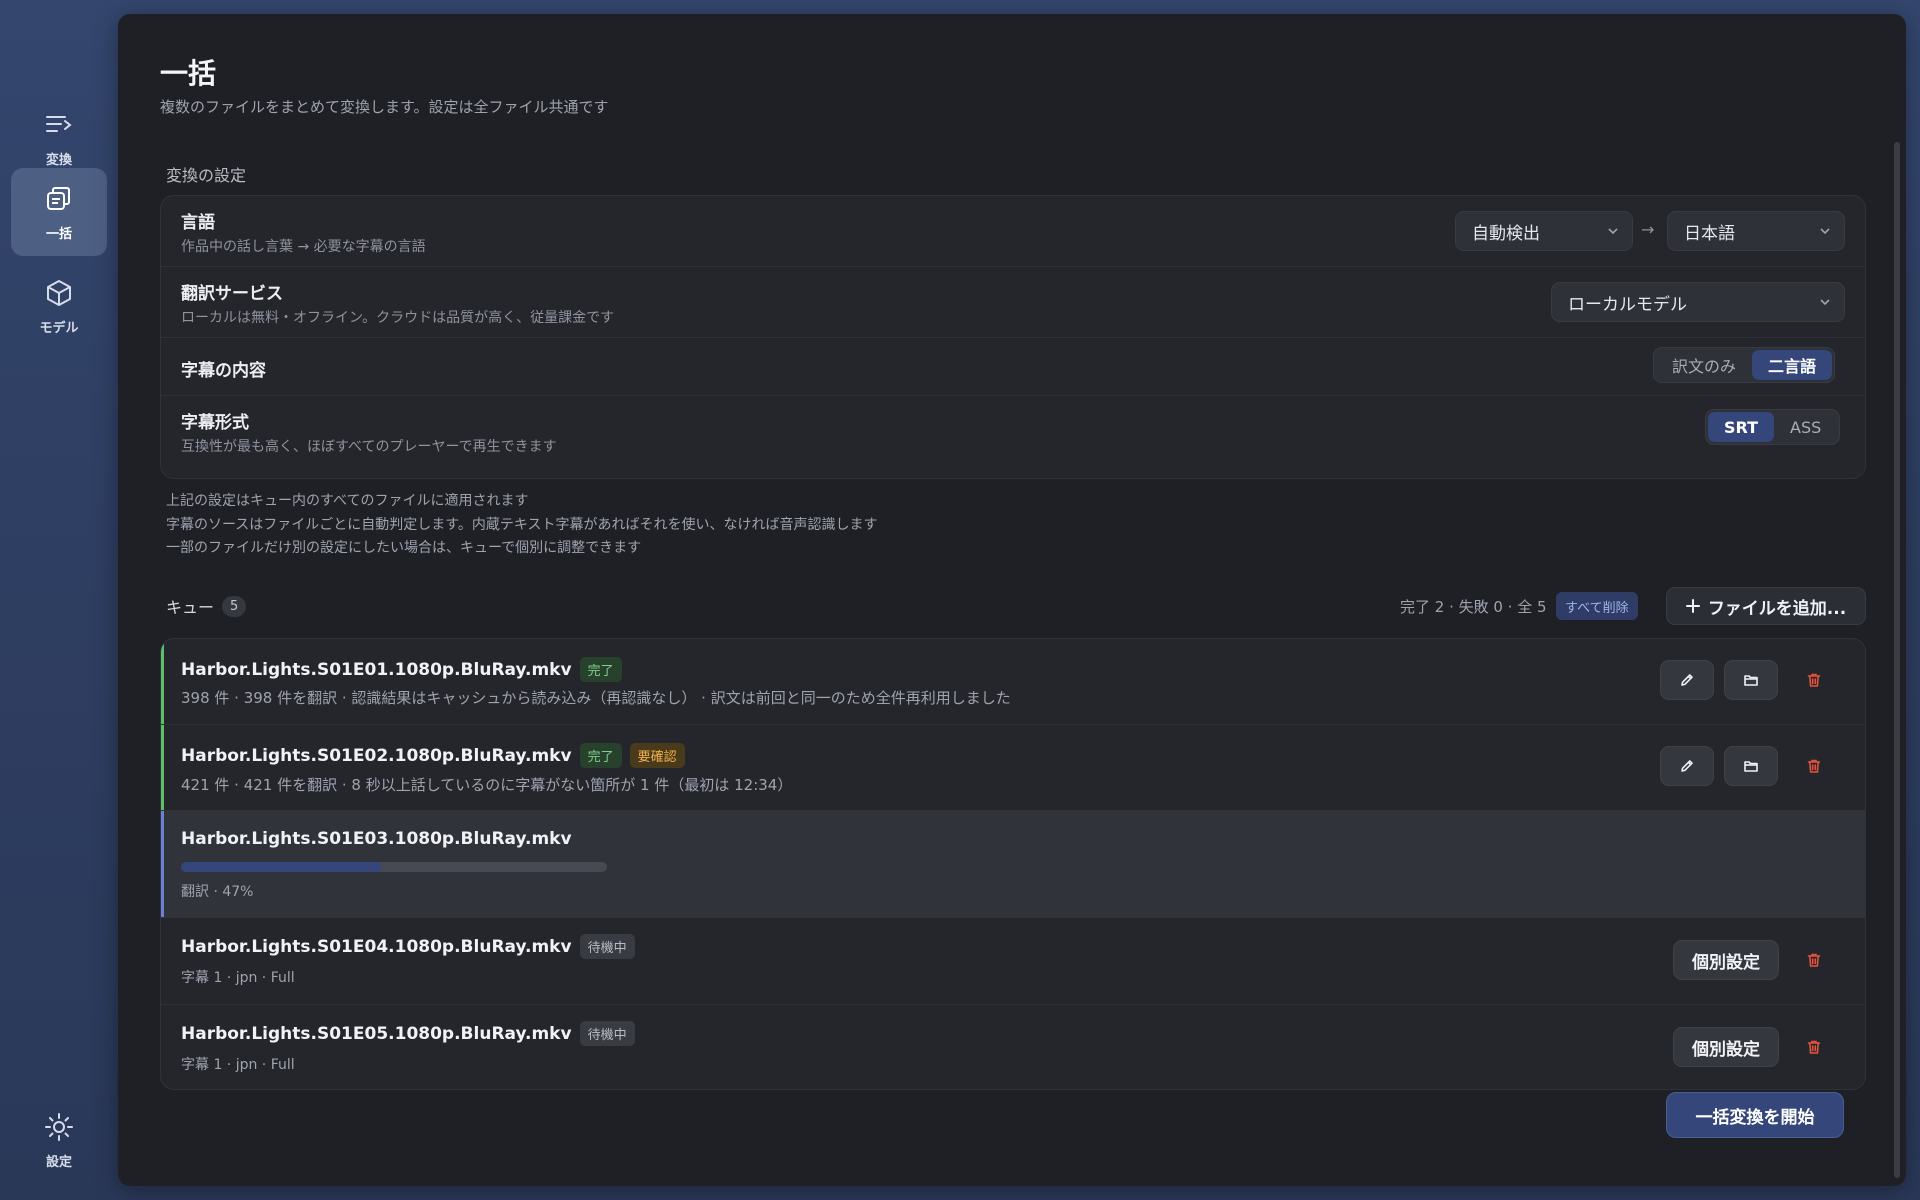 Image resolution: width=1920 pixels, height=1200 pixels. What do you see at coordinates (58, 198) in the screenshot?
I see `batch-icon` at bounding box center [58, 198].